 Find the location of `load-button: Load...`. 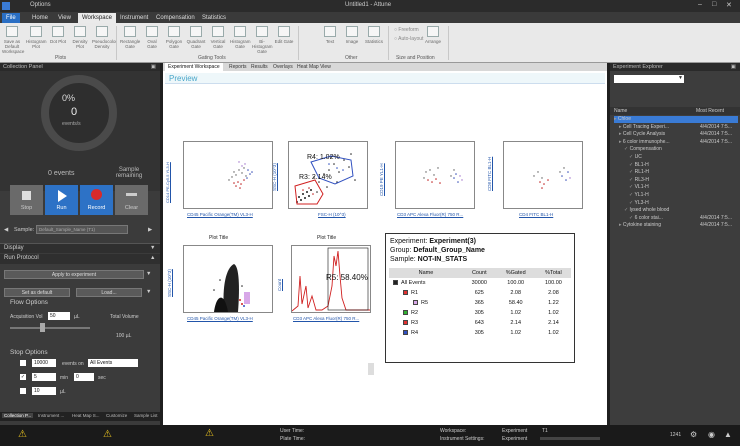

load-button: Load... is located at coordinates (109, 292).